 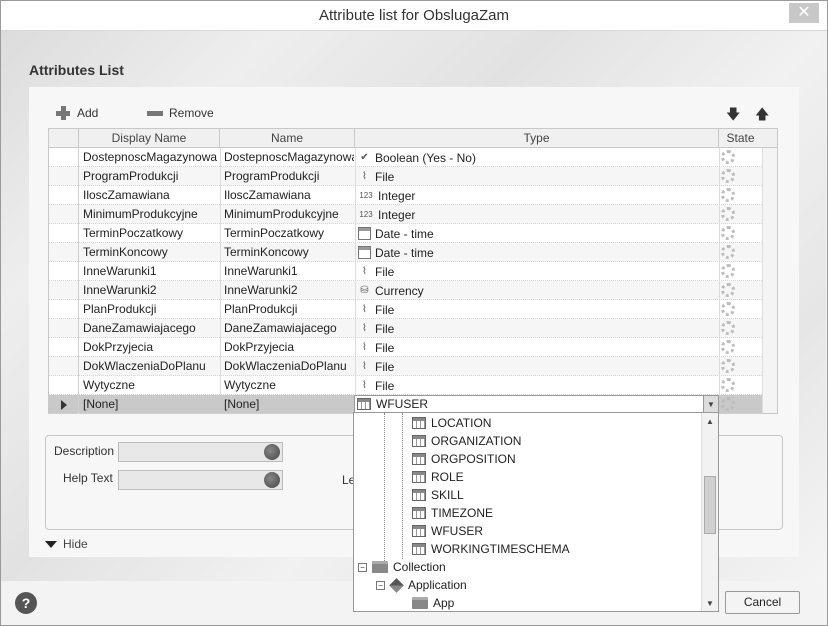 What do you see at coordinates (402, 567) in the screenshot?
I see `tree-item-collection: − Collection` at bounding box center [402, 567].